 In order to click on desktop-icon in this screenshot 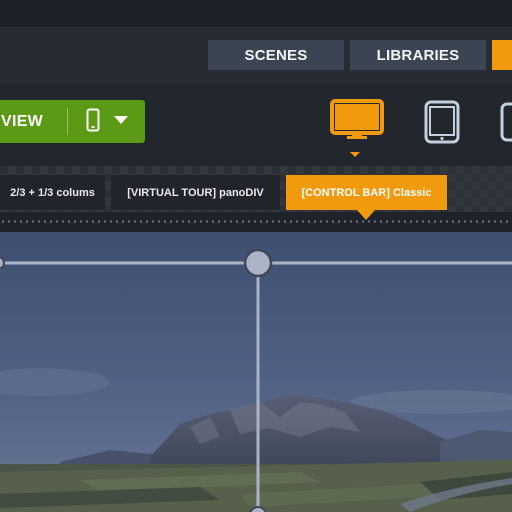, I will do `click(358, 121)`.